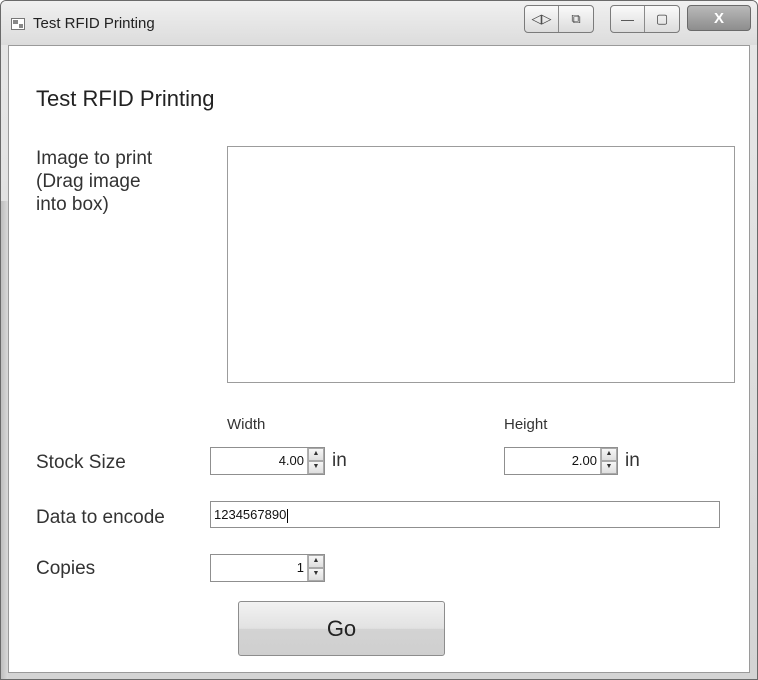 Image resolution: width=758 pixels, height=680 pixels. I want to click on window-controls: — ▢, so click(645, 19).